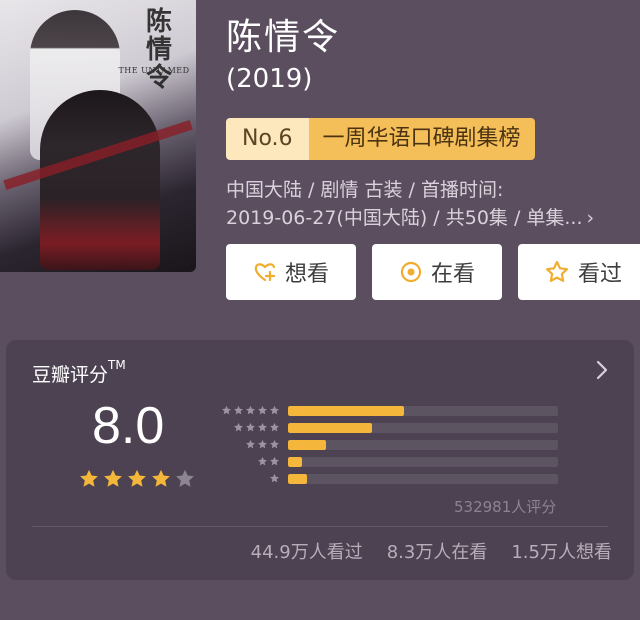 The image size is (640, 620). I want to click on rating-label-text: 豆瓣评分, so click(70, 375).